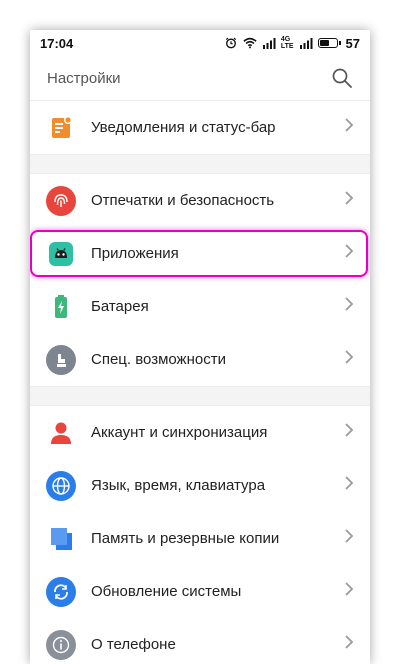 Image resolution: width=401 pixels, height=664 pixels. I want to click on network-label-bottom: LTE, so click(287, 46).